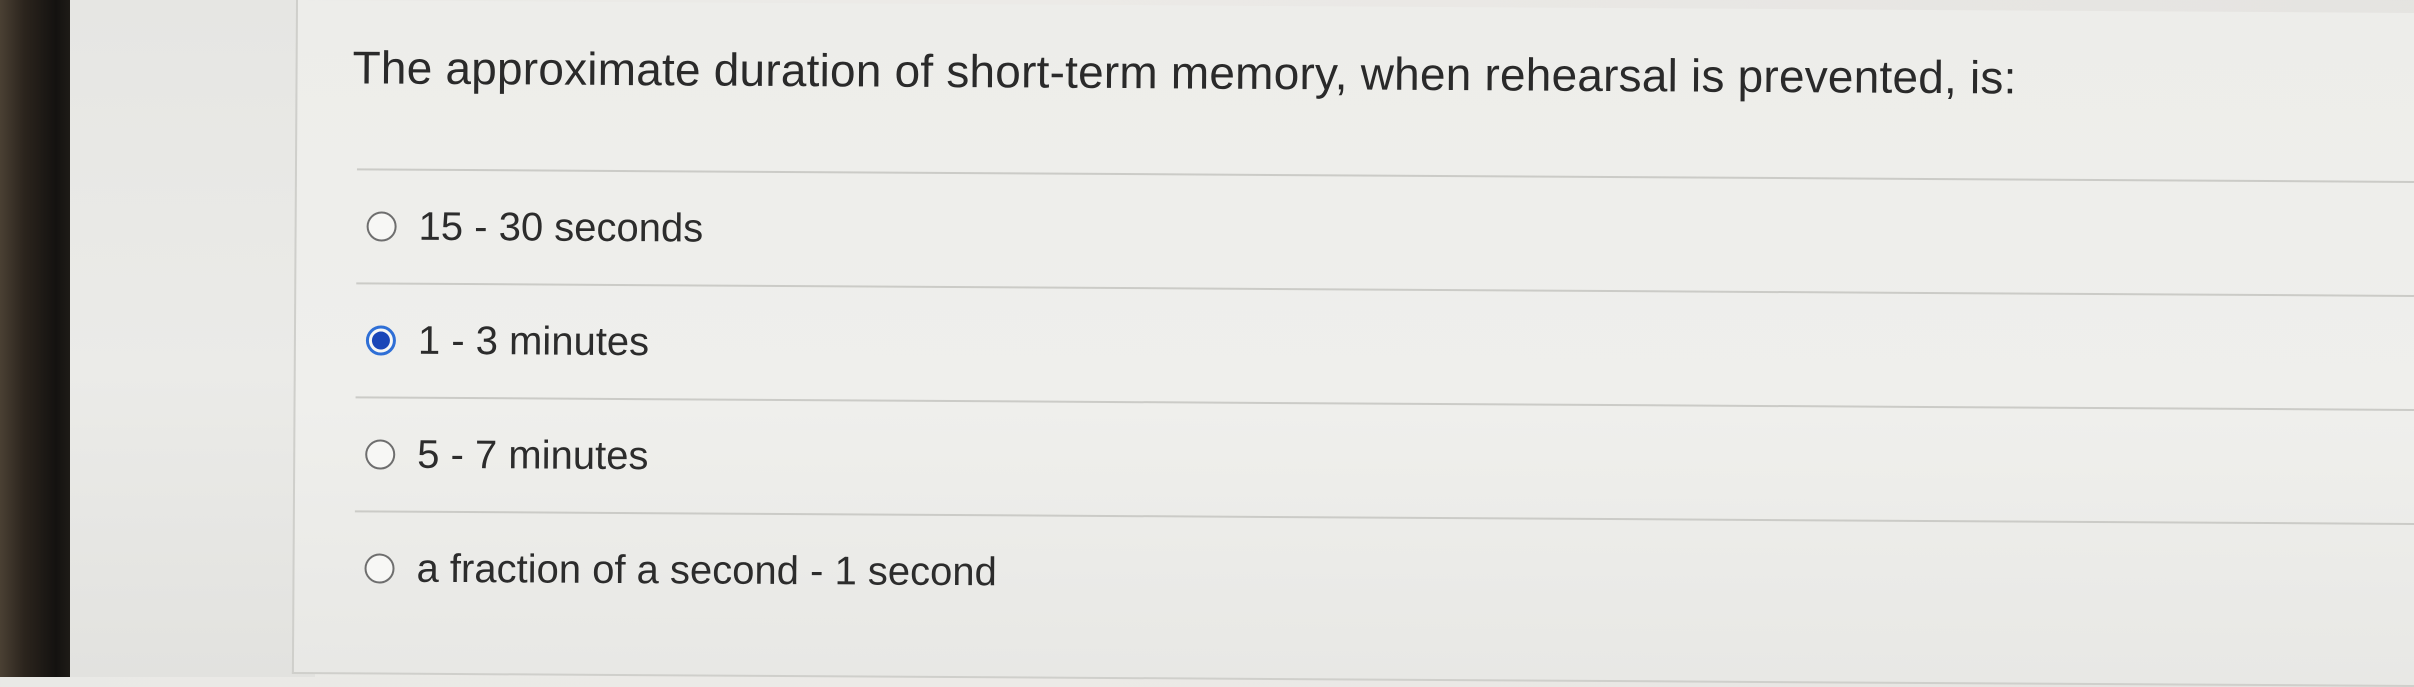  Describe the element at coordinates (35, 338) in the screenshot. I see `monitor-bezel` at that location.